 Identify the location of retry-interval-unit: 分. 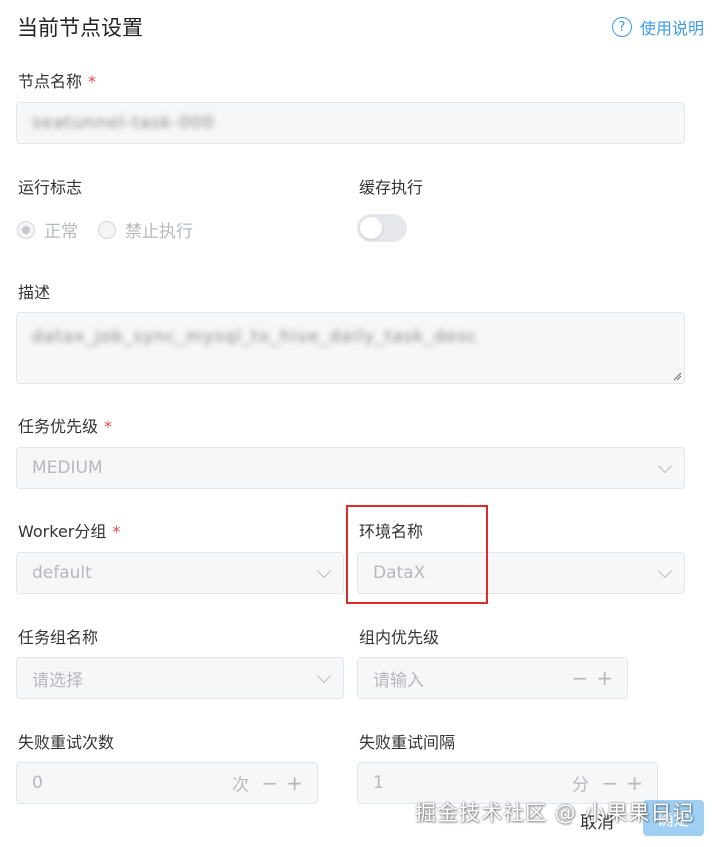
(580, 785).